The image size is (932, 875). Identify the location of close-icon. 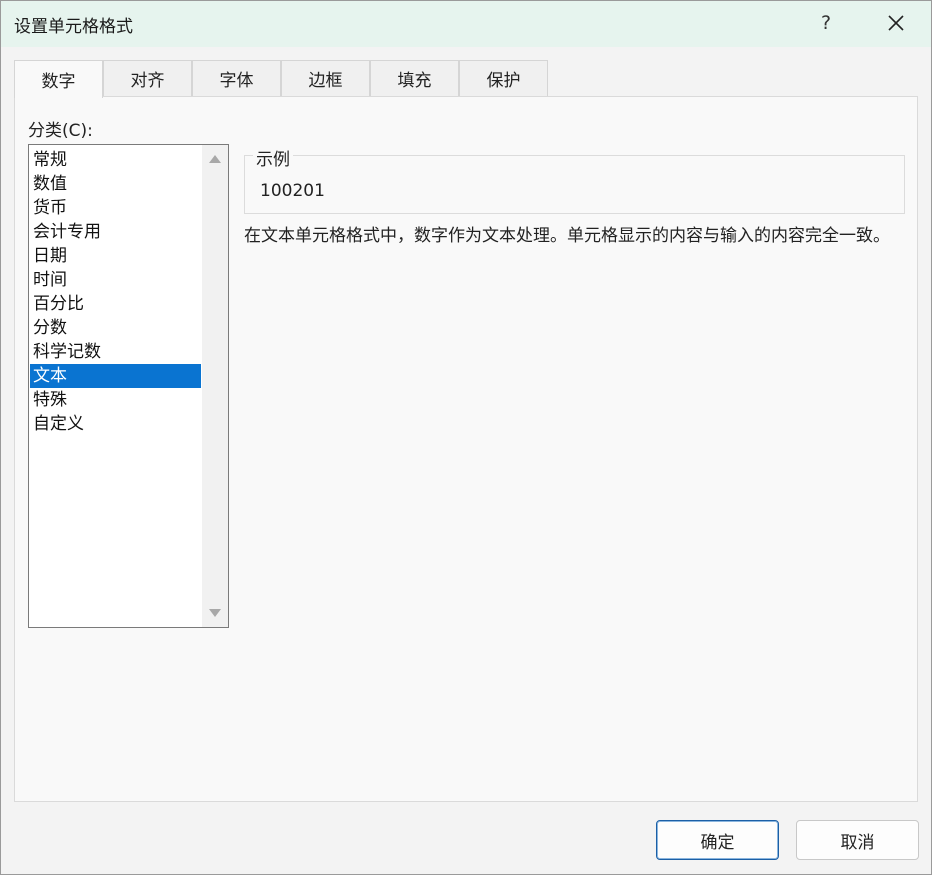
(896, 23).